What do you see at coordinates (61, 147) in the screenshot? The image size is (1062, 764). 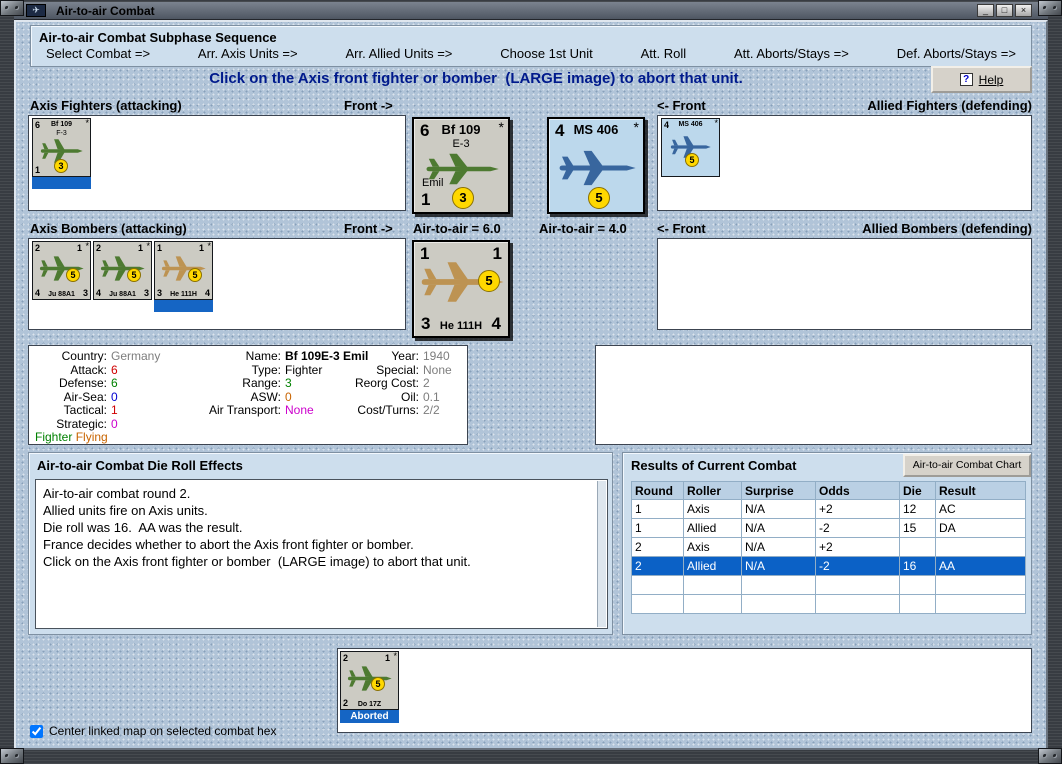 I see `counter-bf109-f3-small: 6 Bf 109 * F-3 1 3` at bounding box center [61, 147].